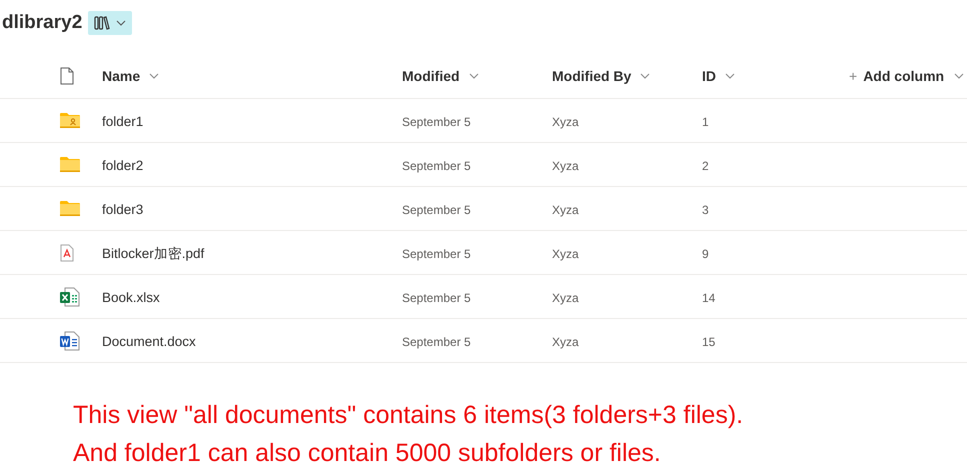 The height and width of the screenshot is (472, 967). I want to click on item-id: 3, so click(705, 210).